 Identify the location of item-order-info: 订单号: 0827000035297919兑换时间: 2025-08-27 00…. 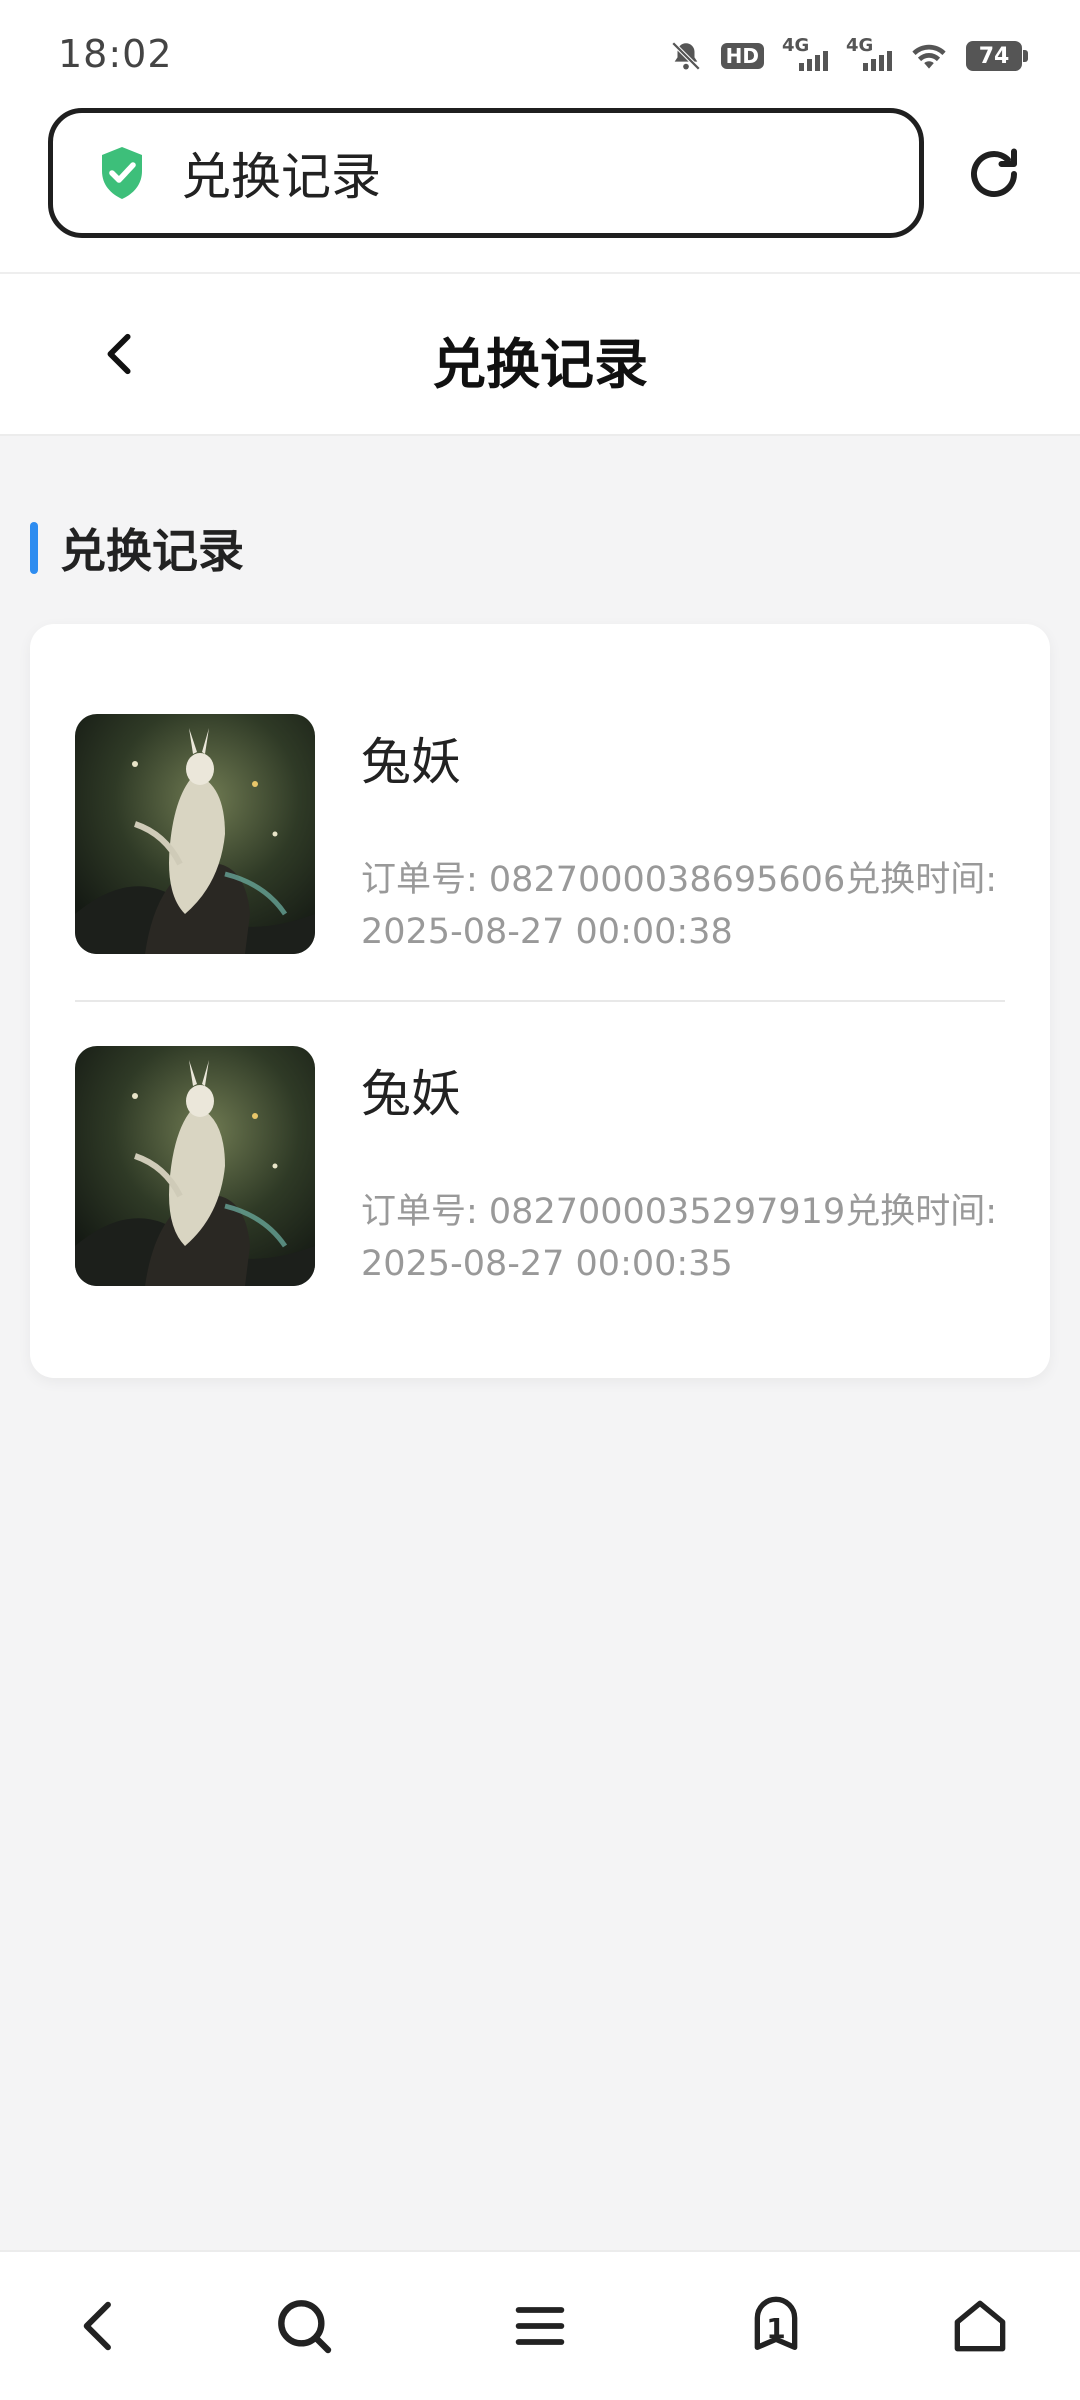
(679, 1238).